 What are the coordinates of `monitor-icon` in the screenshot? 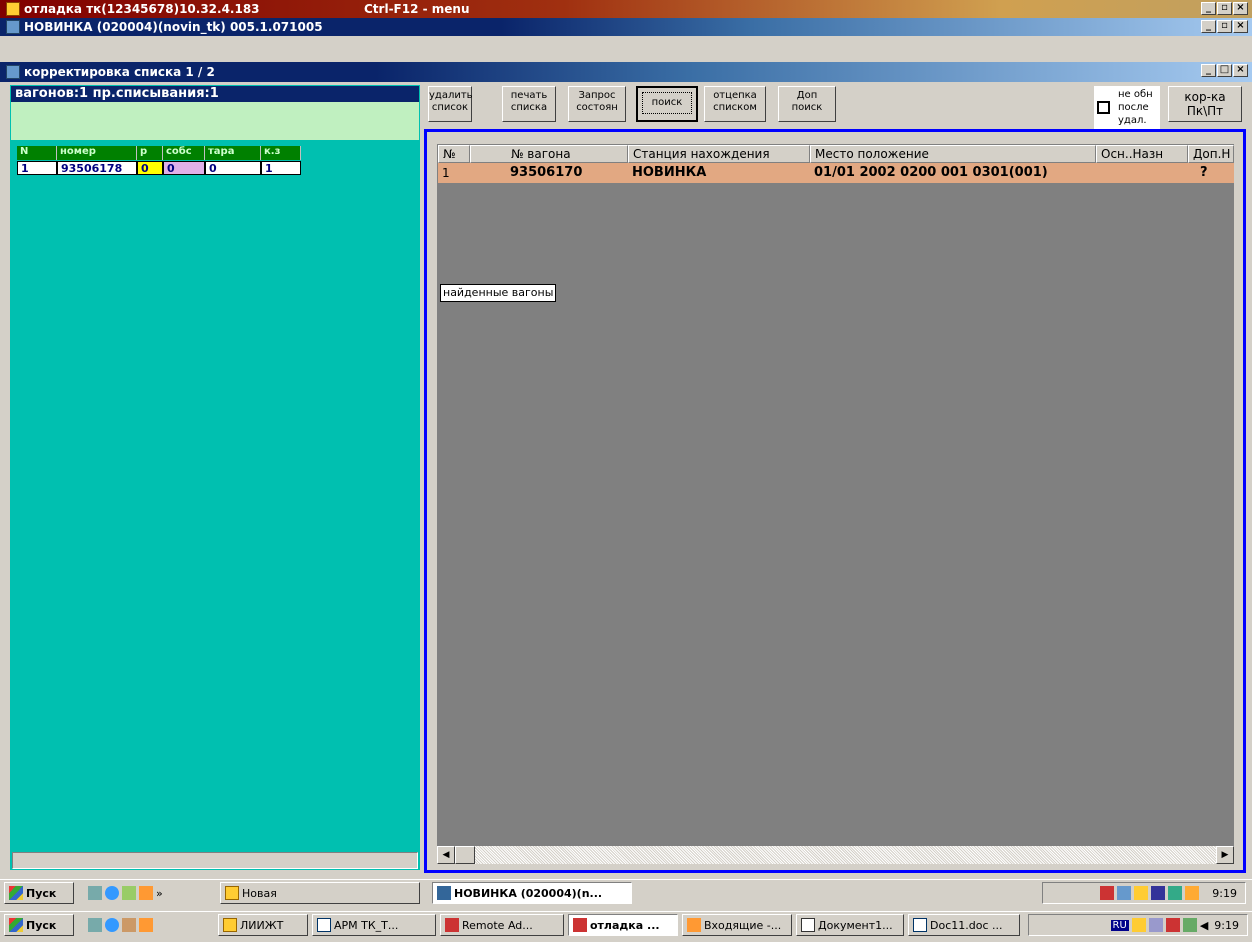 It's located at (1175, 893).